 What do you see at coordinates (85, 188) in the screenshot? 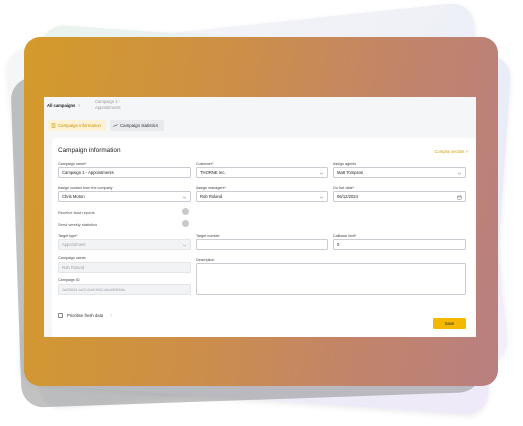
I see `assign-contact-label: Assign contact from the company` at bounding box center [85, 188].